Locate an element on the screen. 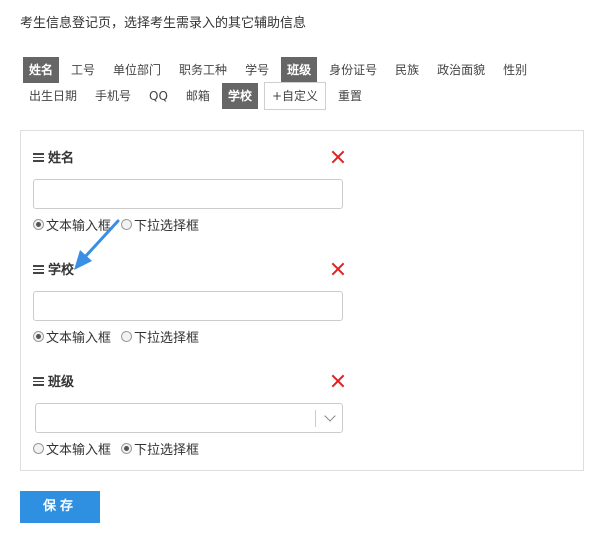 The height and width of the screenshot is (542, 600). chip-gender: 性别 is located at coordinates (515, 70).